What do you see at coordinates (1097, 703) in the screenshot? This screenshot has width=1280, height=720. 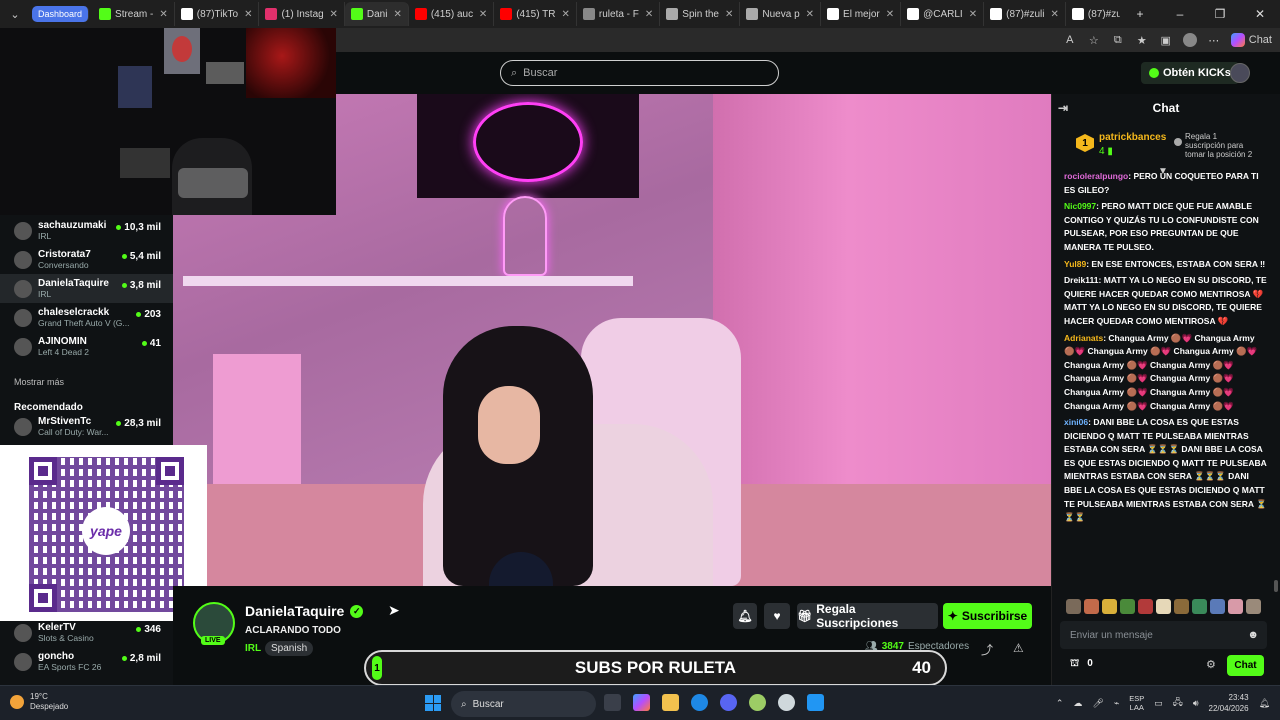 I see `microphone-icon: 🎤︎` at bounding box center [1097, 703].